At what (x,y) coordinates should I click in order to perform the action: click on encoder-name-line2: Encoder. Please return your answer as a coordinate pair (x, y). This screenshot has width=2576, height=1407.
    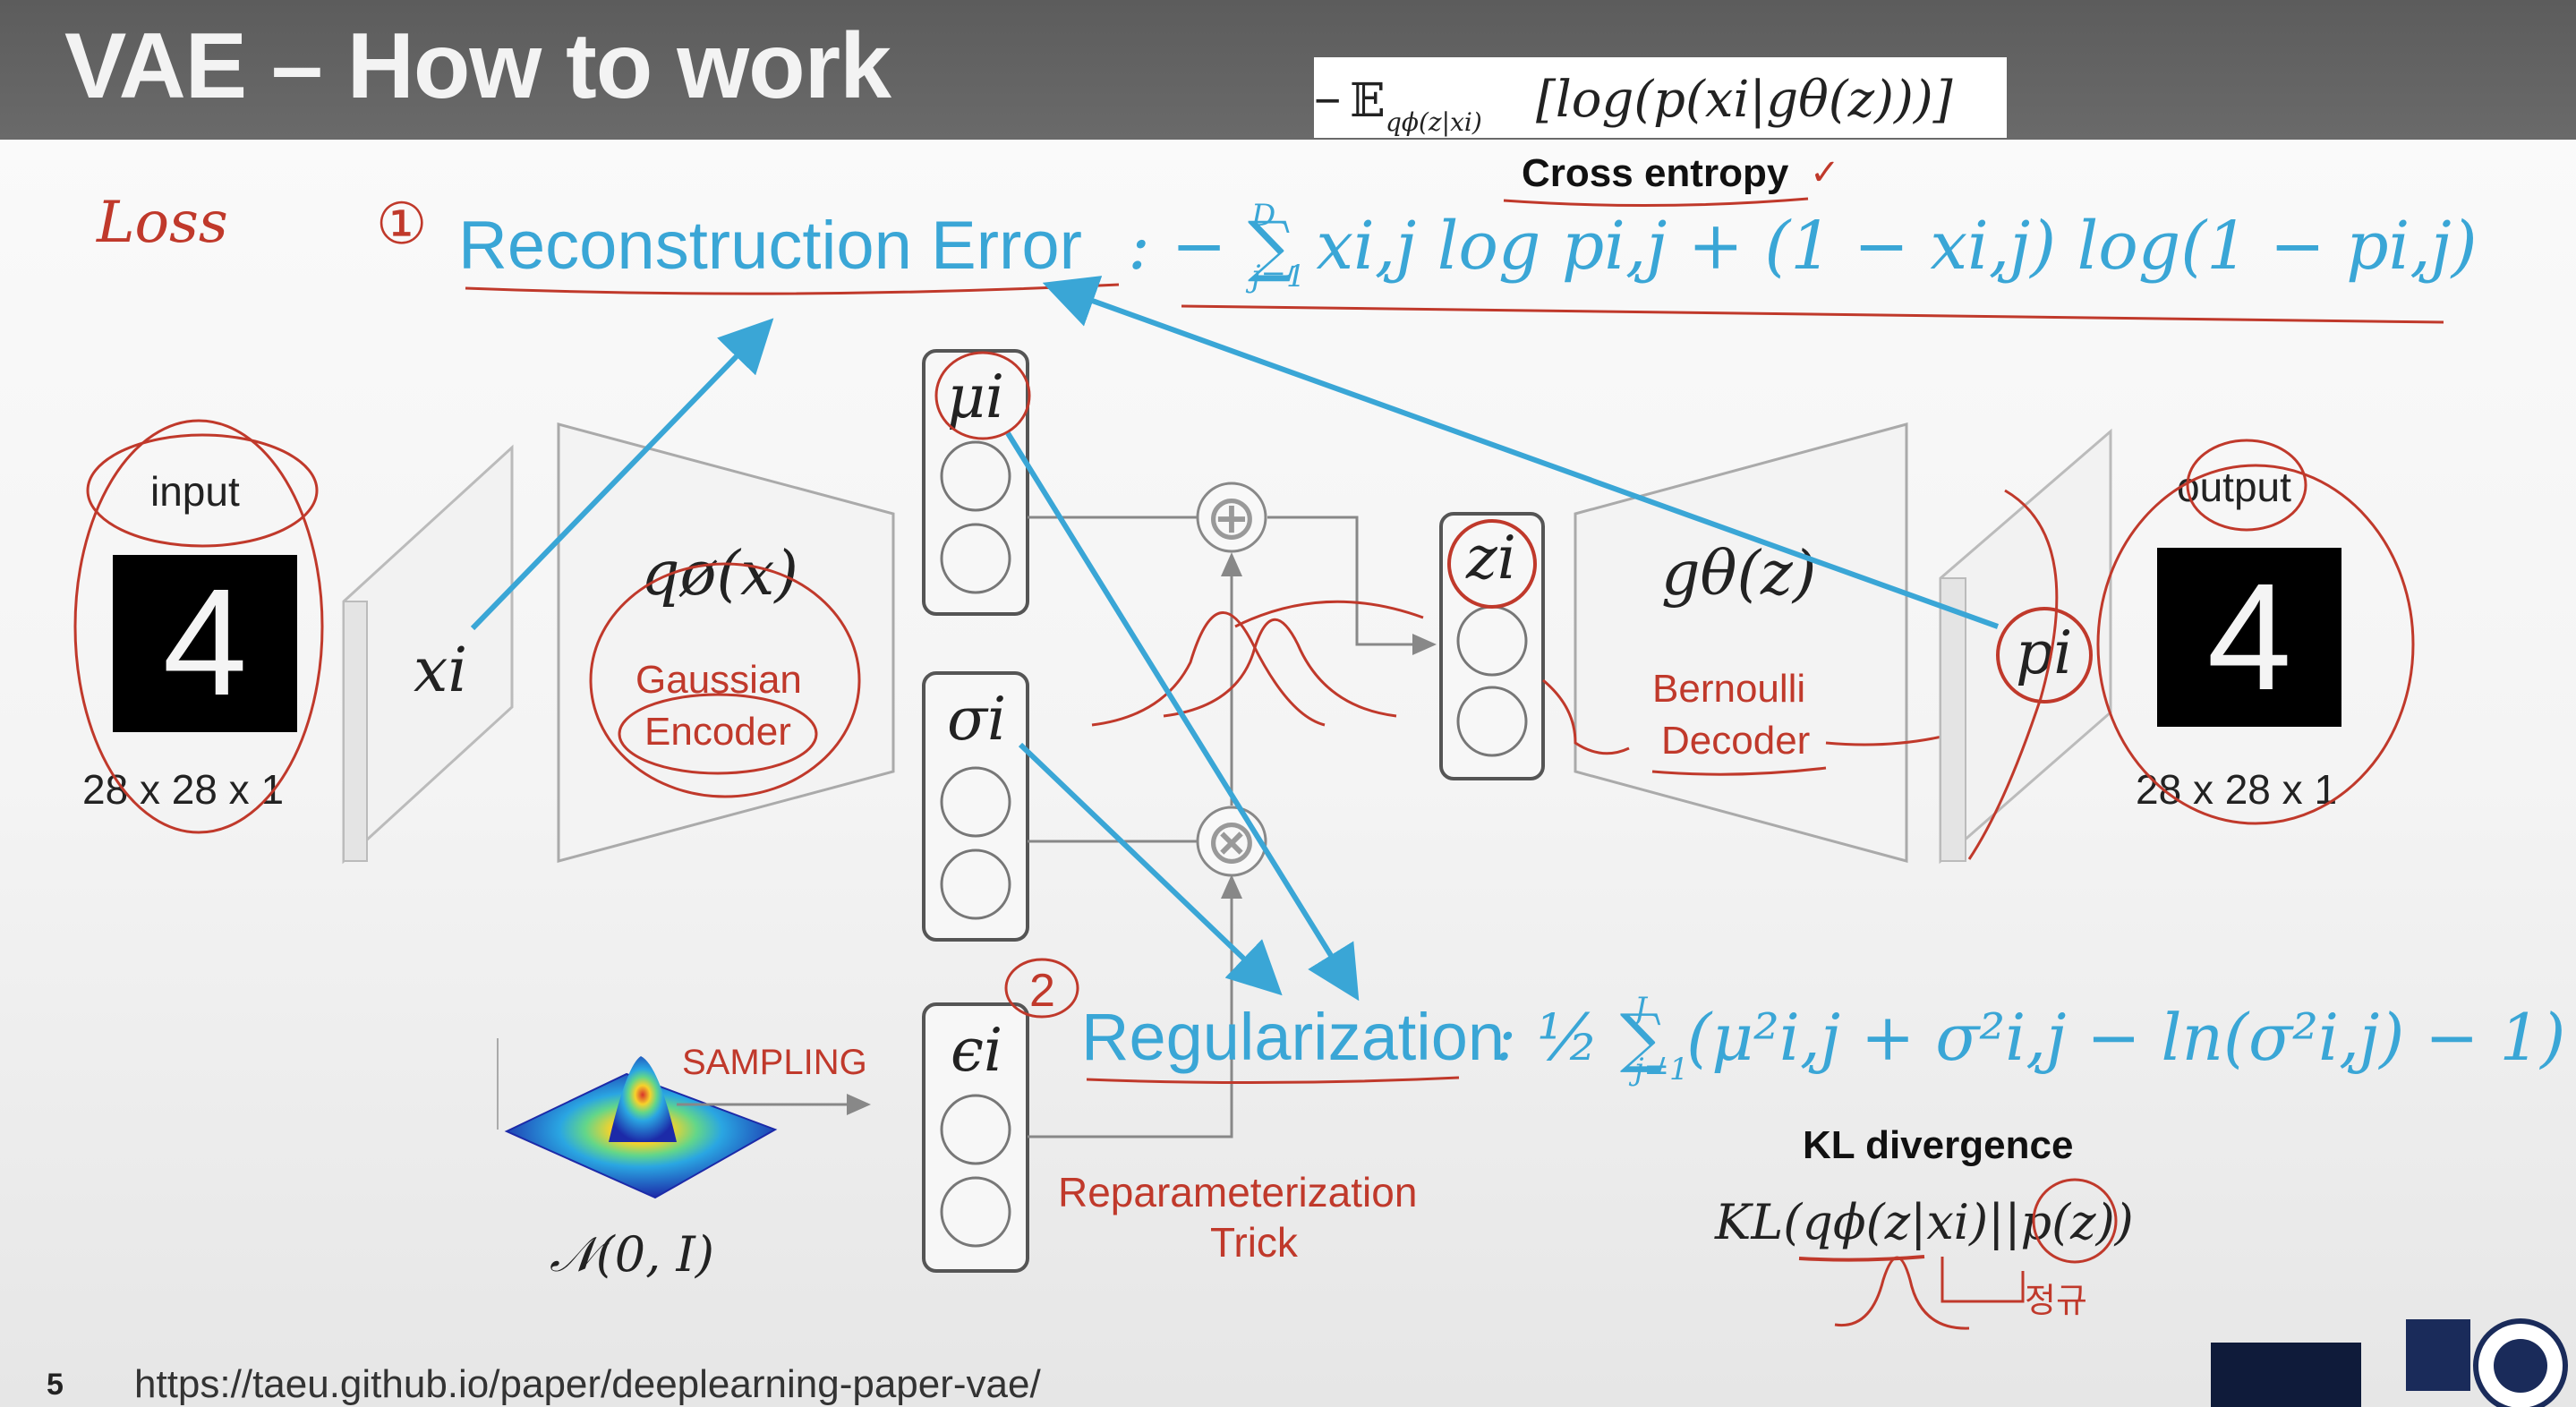
    Looking at the image, I should click on (717, 732).